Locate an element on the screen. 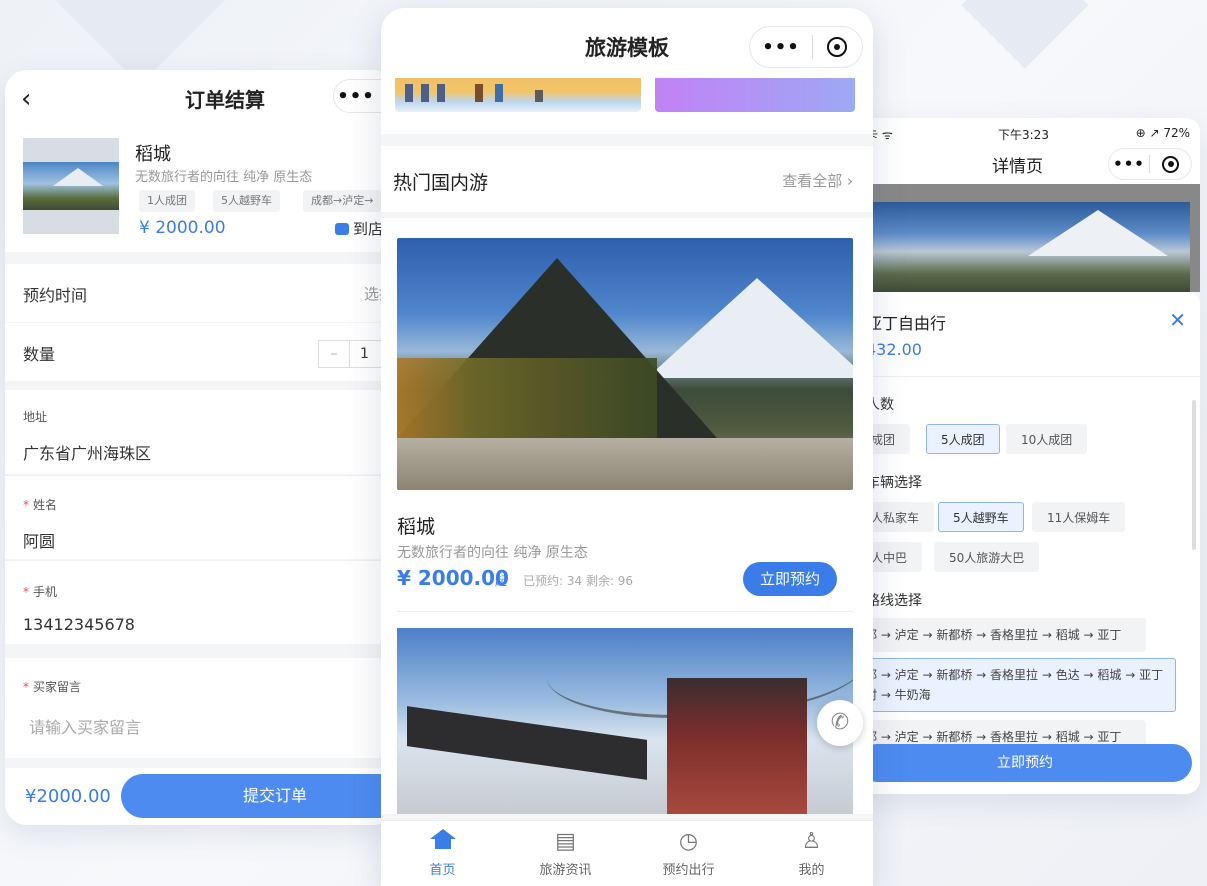 The width and height of the screenshot is (1207, 886). decrement-button: – is located at coordinates (334, 354).